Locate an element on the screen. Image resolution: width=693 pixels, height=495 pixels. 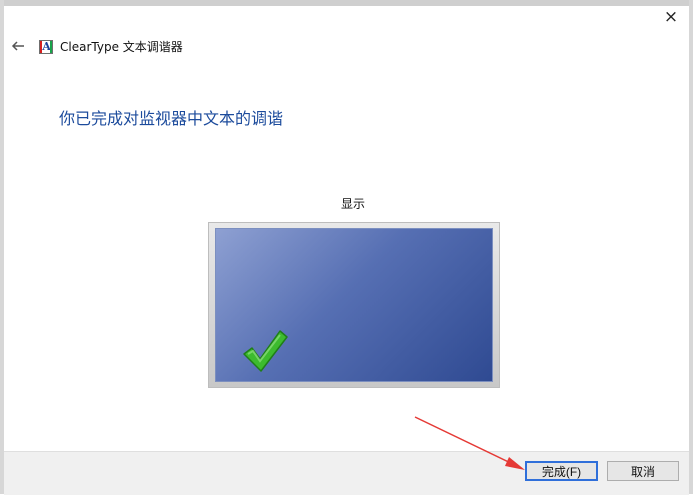
app-title: ClearType 文本调谐器 is located at coordinates (121, 47).